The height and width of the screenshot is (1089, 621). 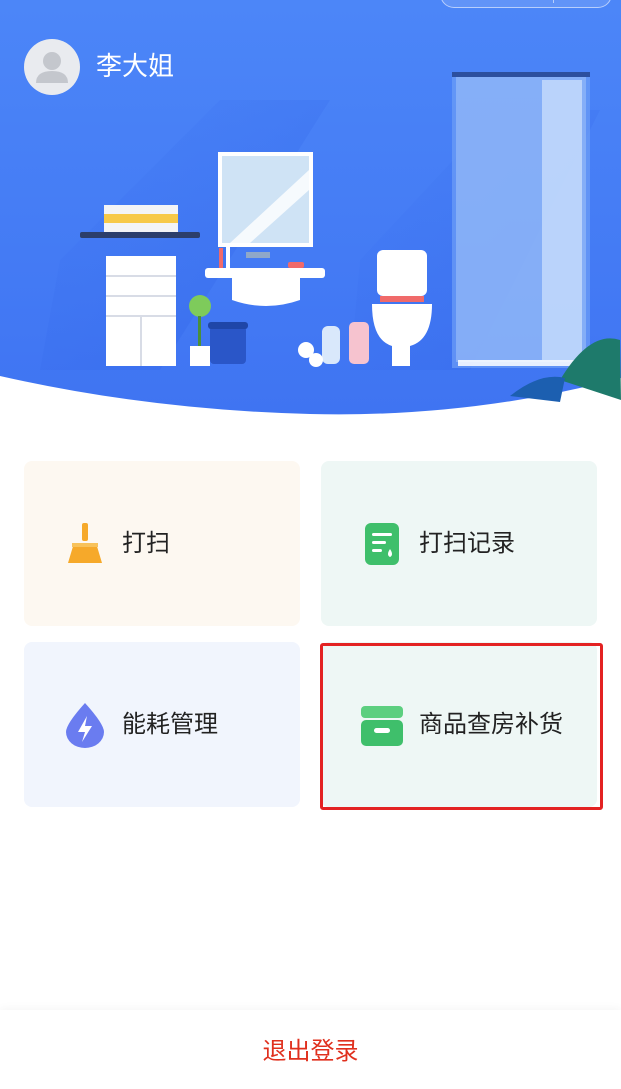 I want to click on menu-label: 能耗管理, so click(x=170, y=724).